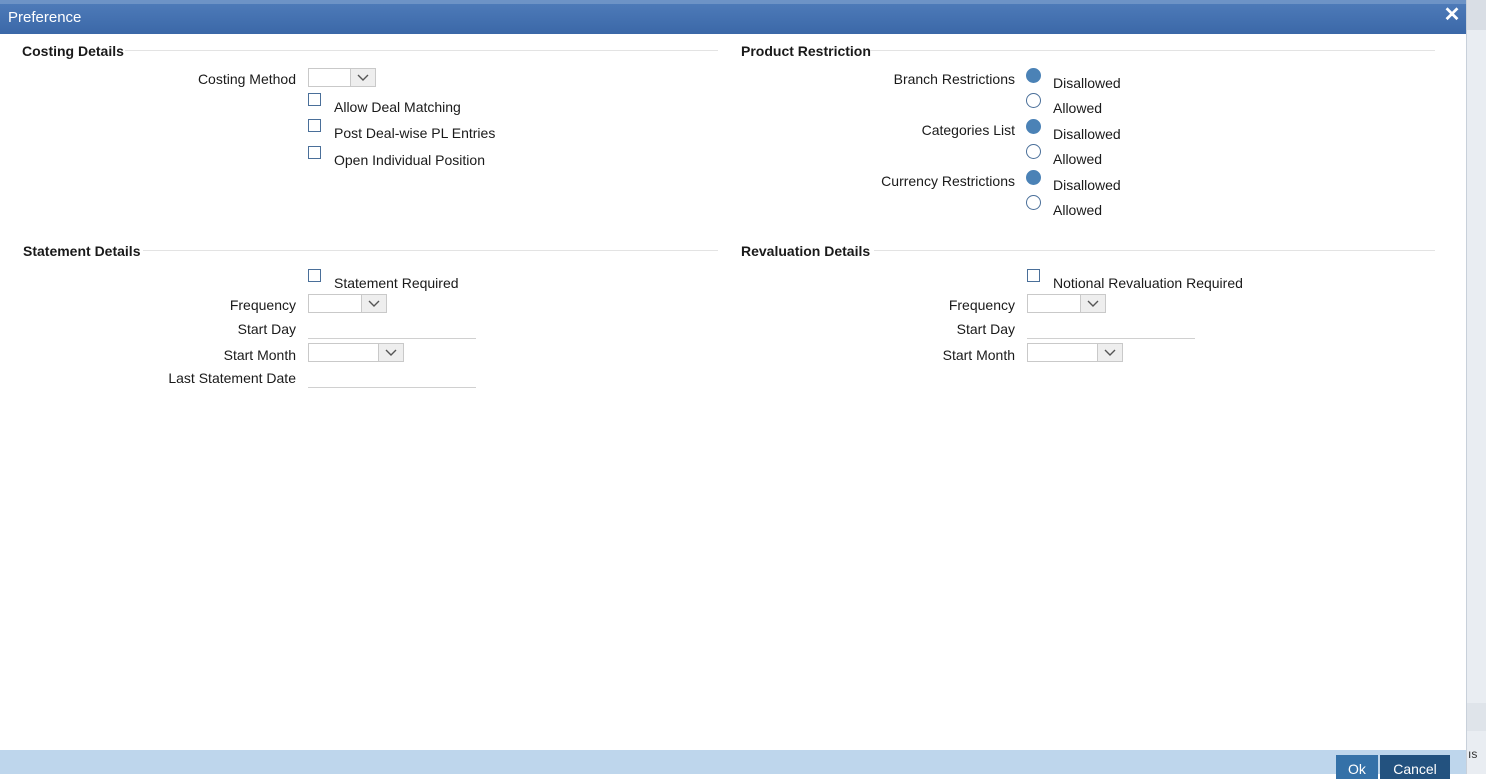 Image resolution: width=1486 pixels, height=783 pixels. I want to click on branch-allowed-label: Allowed, so click(1078, 108).